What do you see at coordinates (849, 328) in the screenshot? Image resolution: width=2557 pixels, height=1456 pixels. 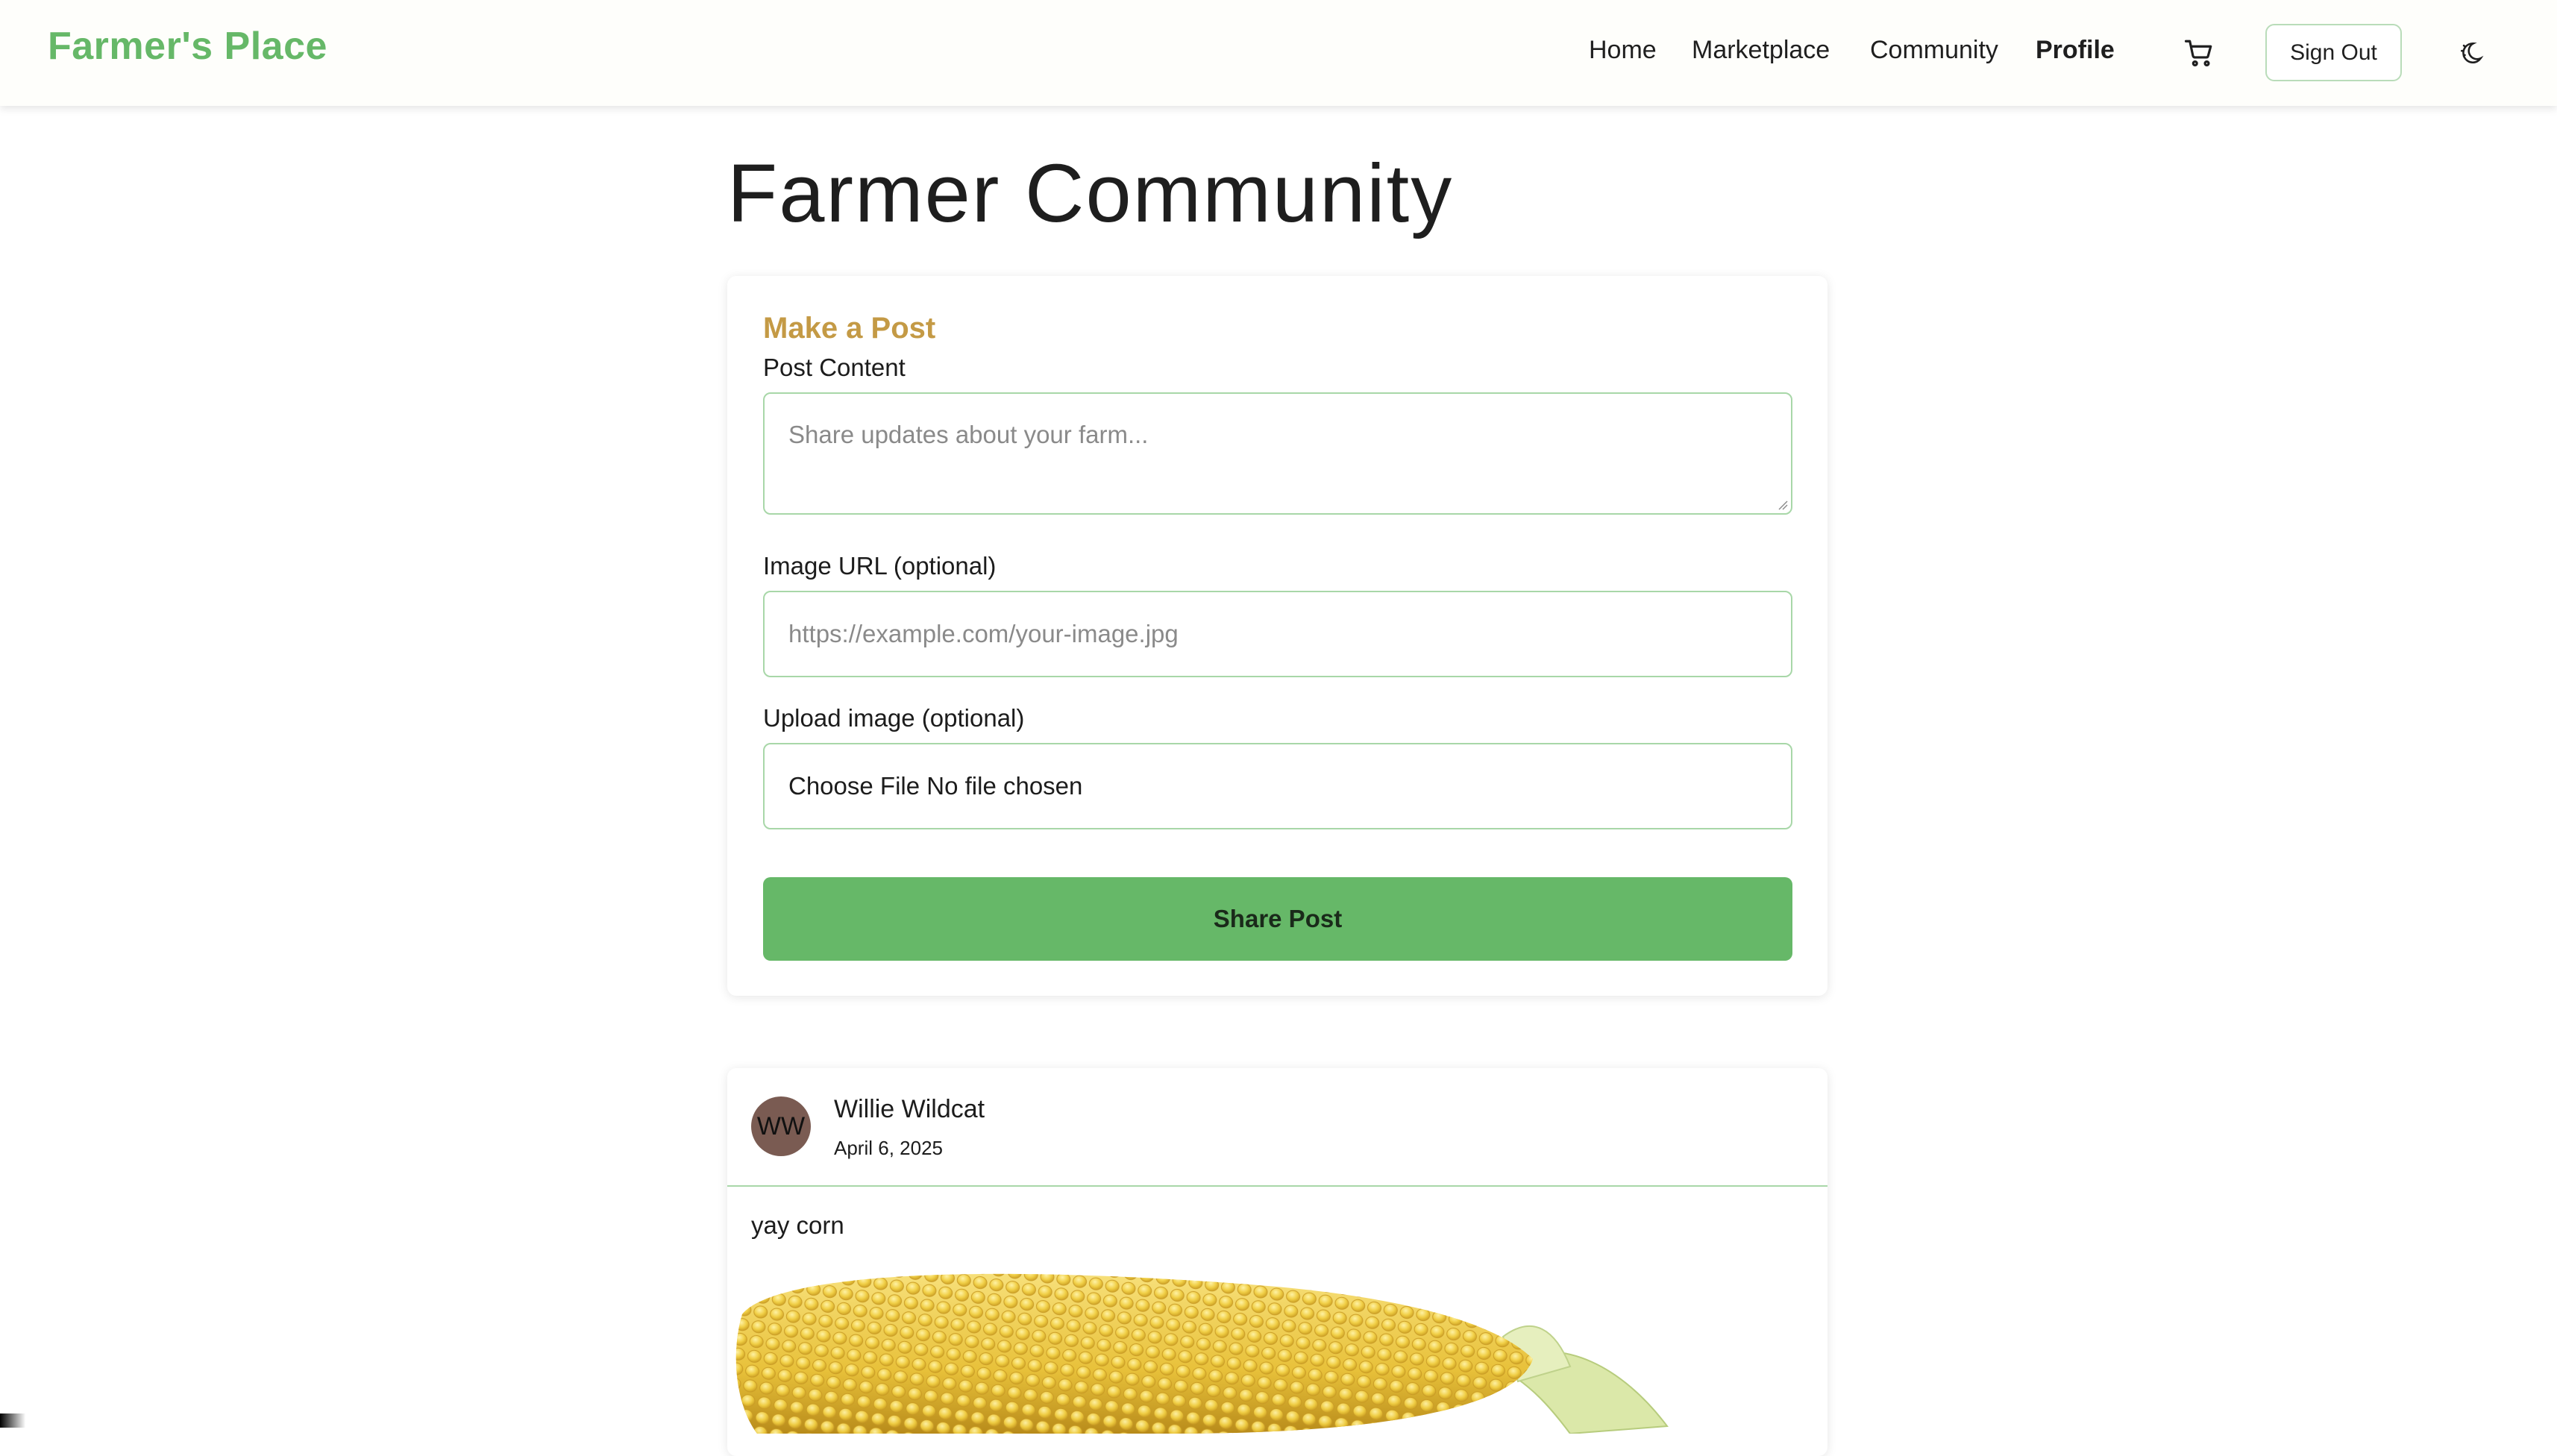 I see `make-post-heading: Make a Post` at bounding box center [849, 328].